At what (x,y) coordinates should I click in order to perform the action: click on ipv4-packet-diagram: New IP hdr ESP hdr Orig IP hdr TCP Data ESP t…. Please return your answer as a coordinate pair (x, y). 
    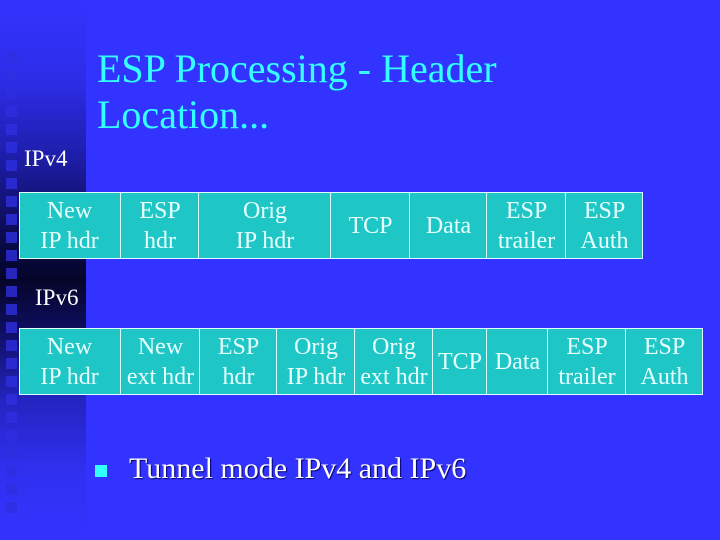
    Looking at the image, I should click on (331, 225).